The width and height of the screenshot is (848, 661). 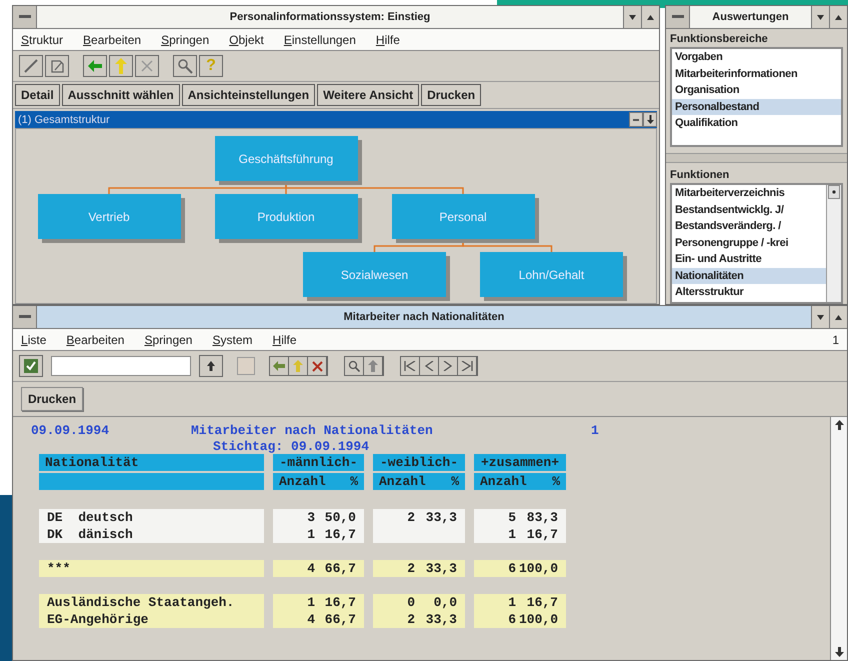 I want to click on last-page-button, so click(x=467, y=366).